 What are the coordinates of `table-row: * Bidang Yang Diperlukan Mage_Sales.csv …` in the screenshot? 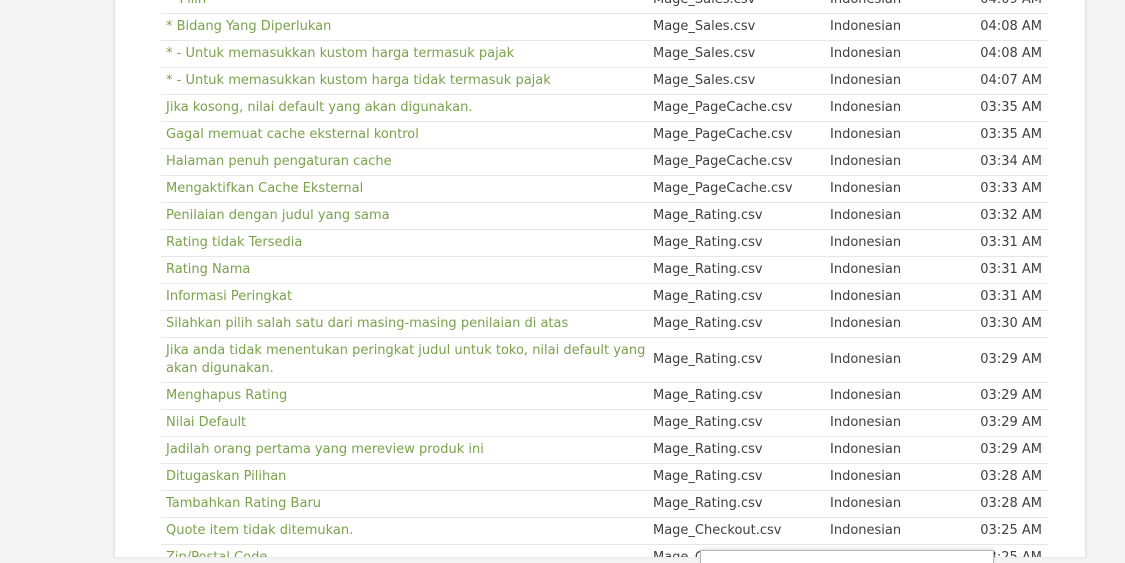 It's located at (604, 27).